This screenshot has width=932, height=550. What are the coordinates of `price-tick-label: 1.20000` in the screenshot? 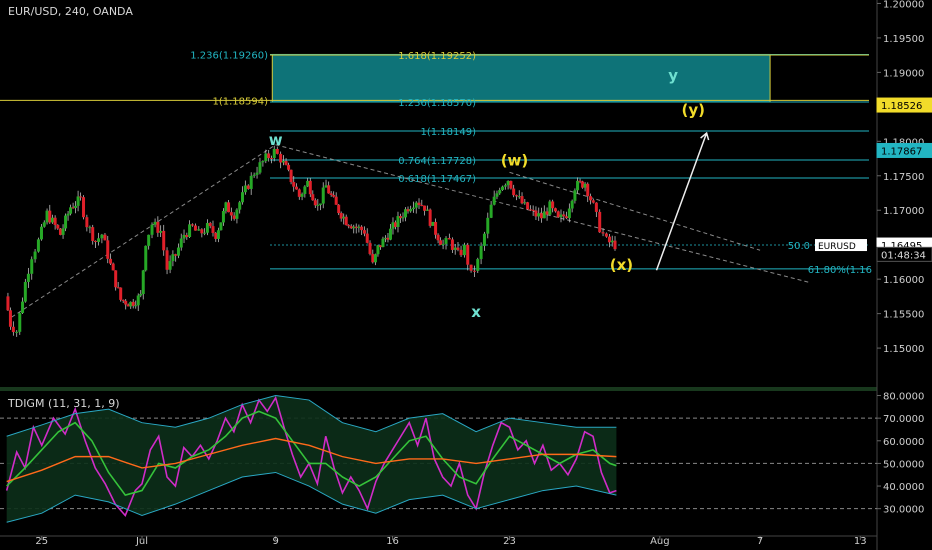 It's located at (903, 5).